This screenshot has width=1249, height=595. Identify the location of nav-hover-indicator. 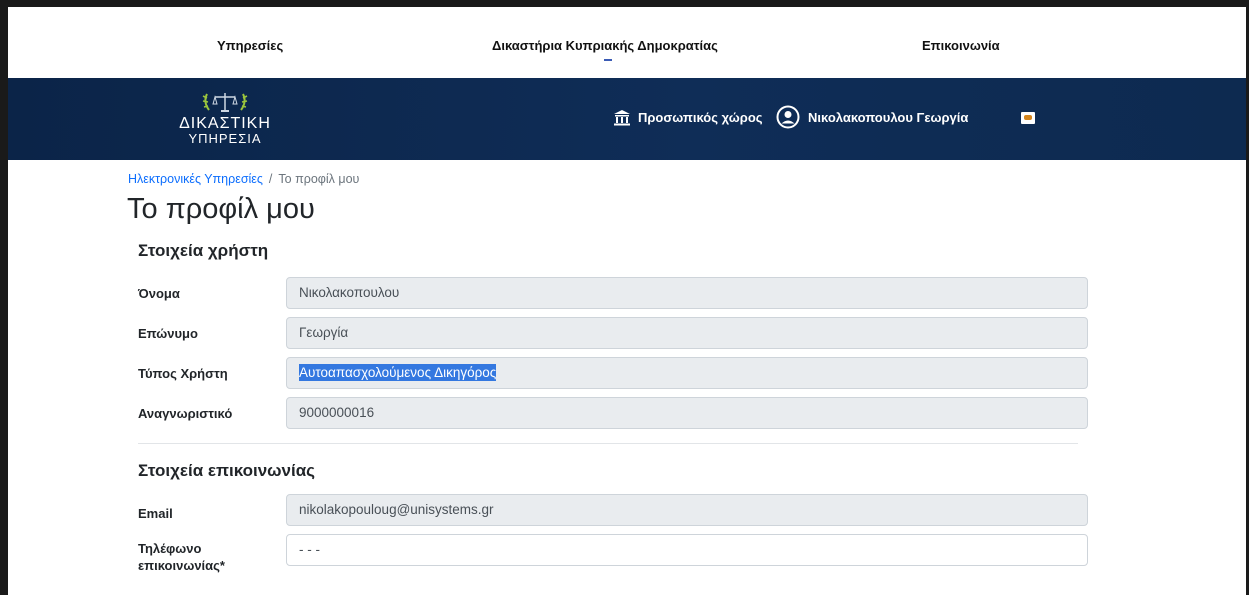
(608, 60).